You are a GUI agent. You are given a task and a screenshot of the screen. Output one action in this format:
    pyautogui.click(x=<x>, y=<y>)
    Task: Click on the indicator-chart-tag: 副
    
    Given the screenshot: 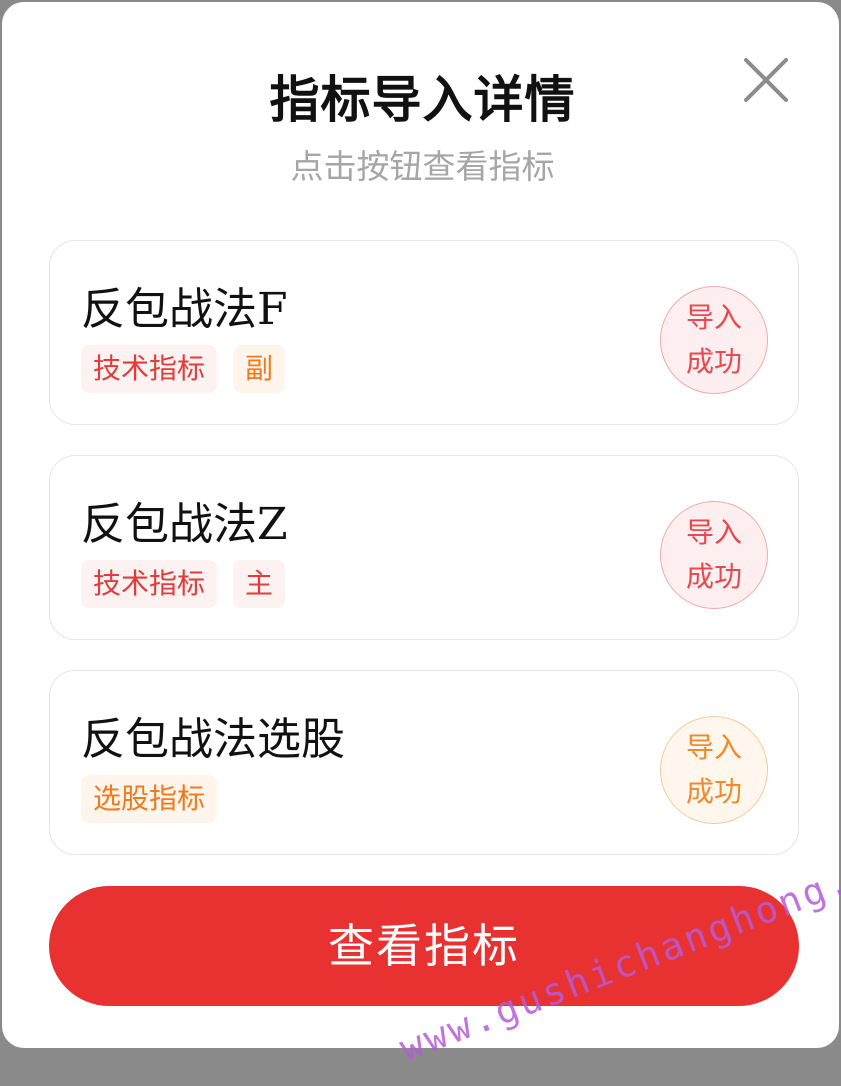 What is the action you would take?
    pyautogui.click(x=259, y=369)
    